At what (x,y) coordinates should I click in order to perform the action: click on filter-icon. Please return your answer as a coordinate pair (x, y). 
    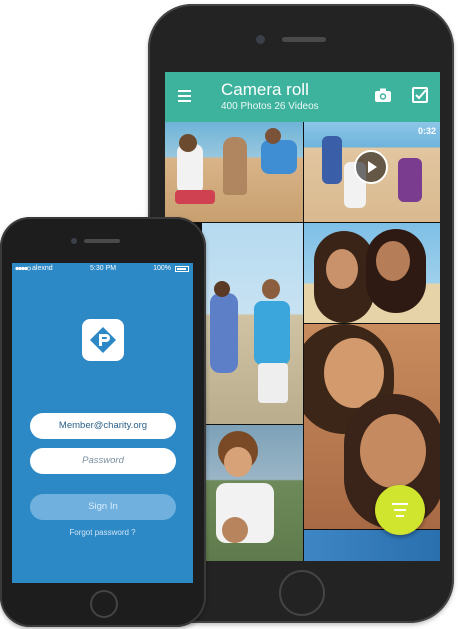
    Looking at the image, I should click on (400, 510).